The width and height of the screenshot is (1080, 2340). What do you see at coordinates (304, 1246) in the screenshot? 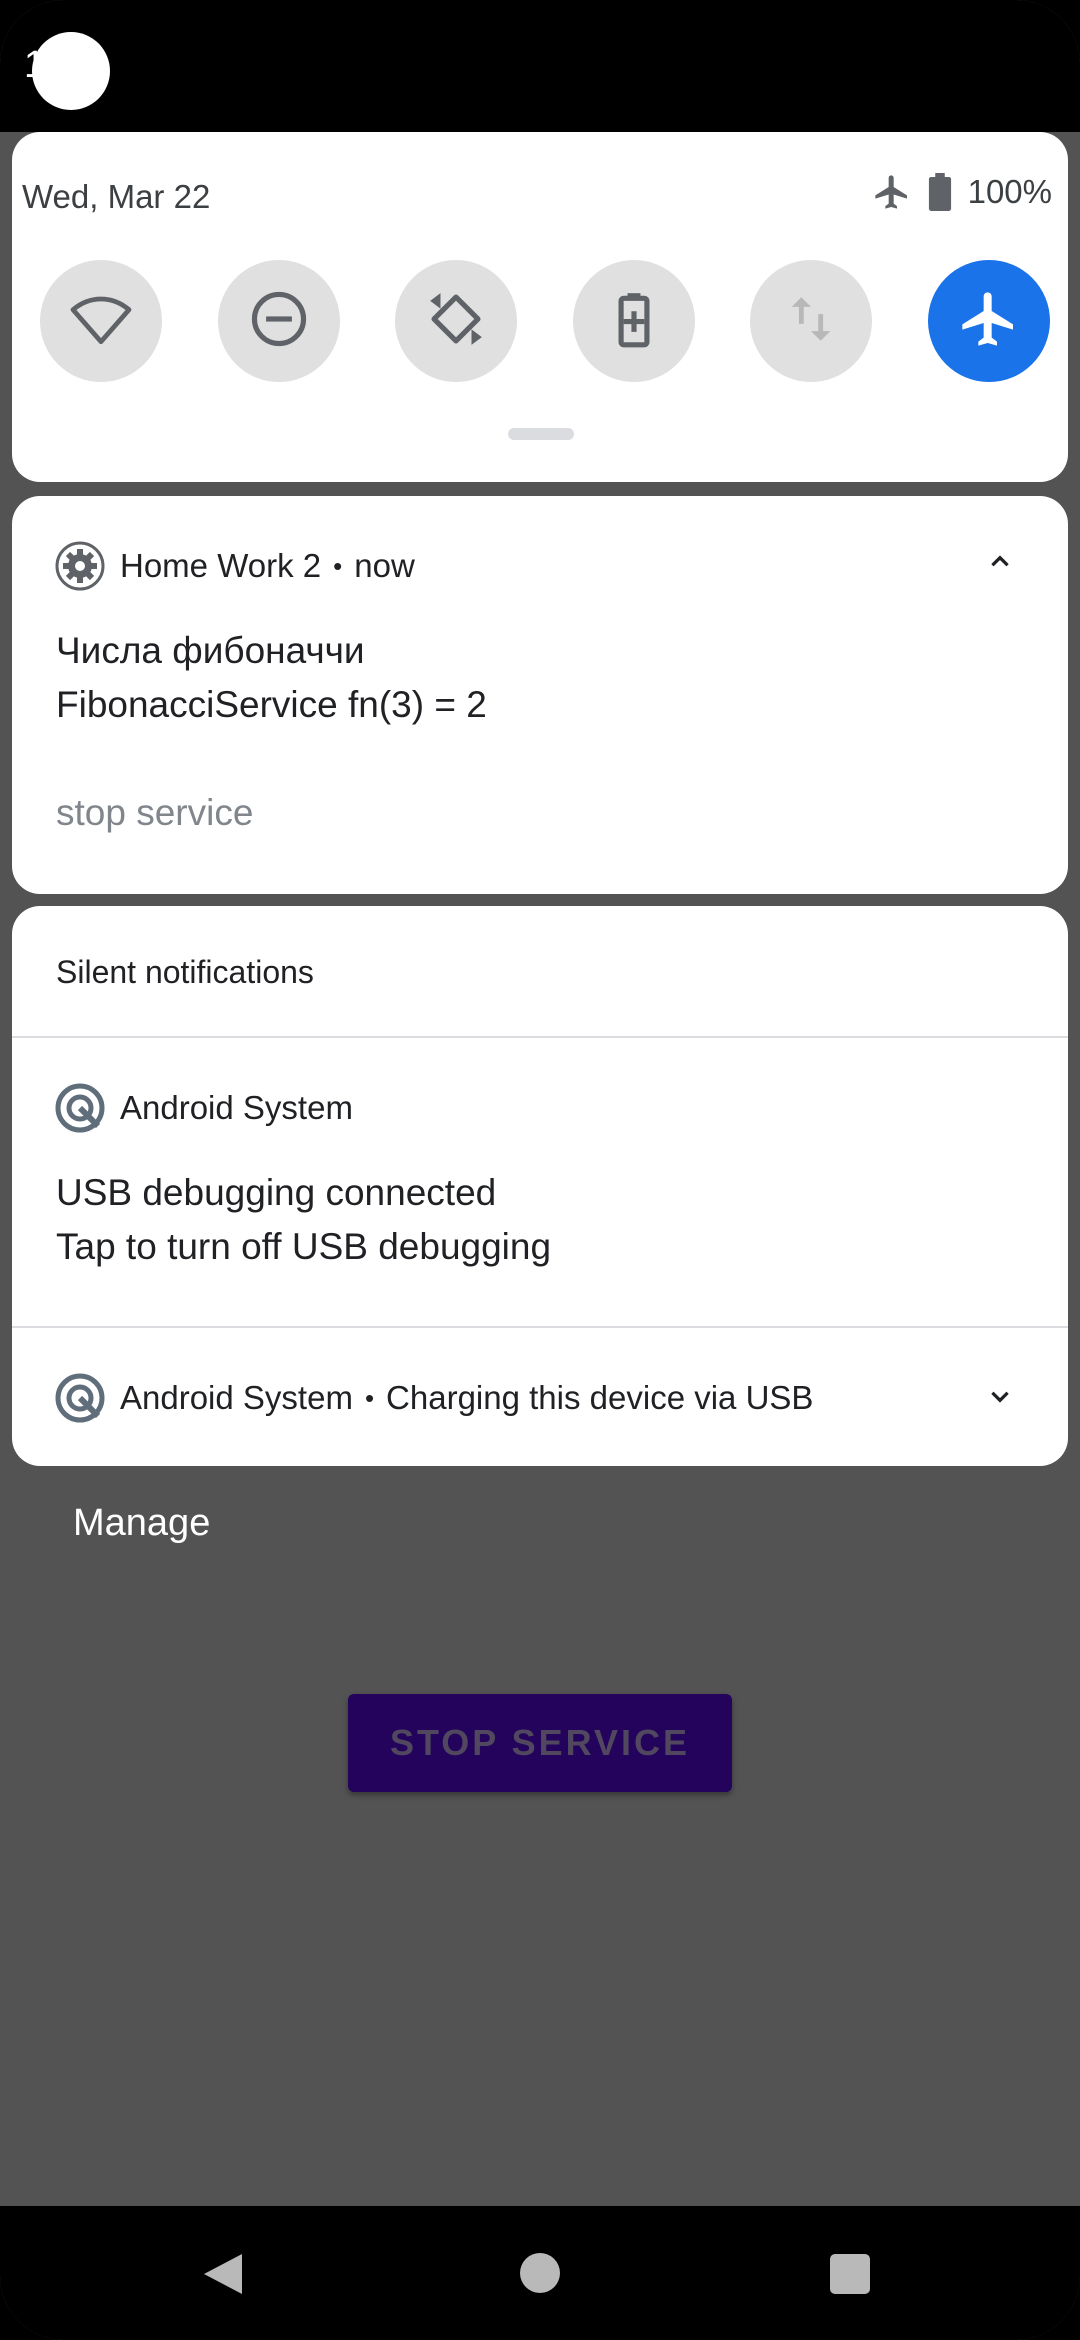
I see `notification-text: Tap to turn off USB debugging` at bounding box center [304, 1246].